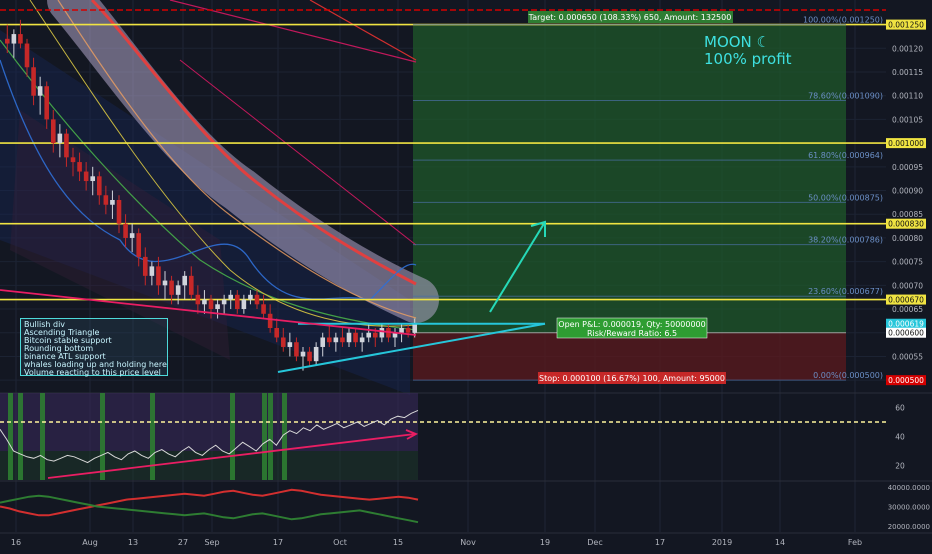  I want to click on price-tick-label: 0.00080, so click(907, 238).